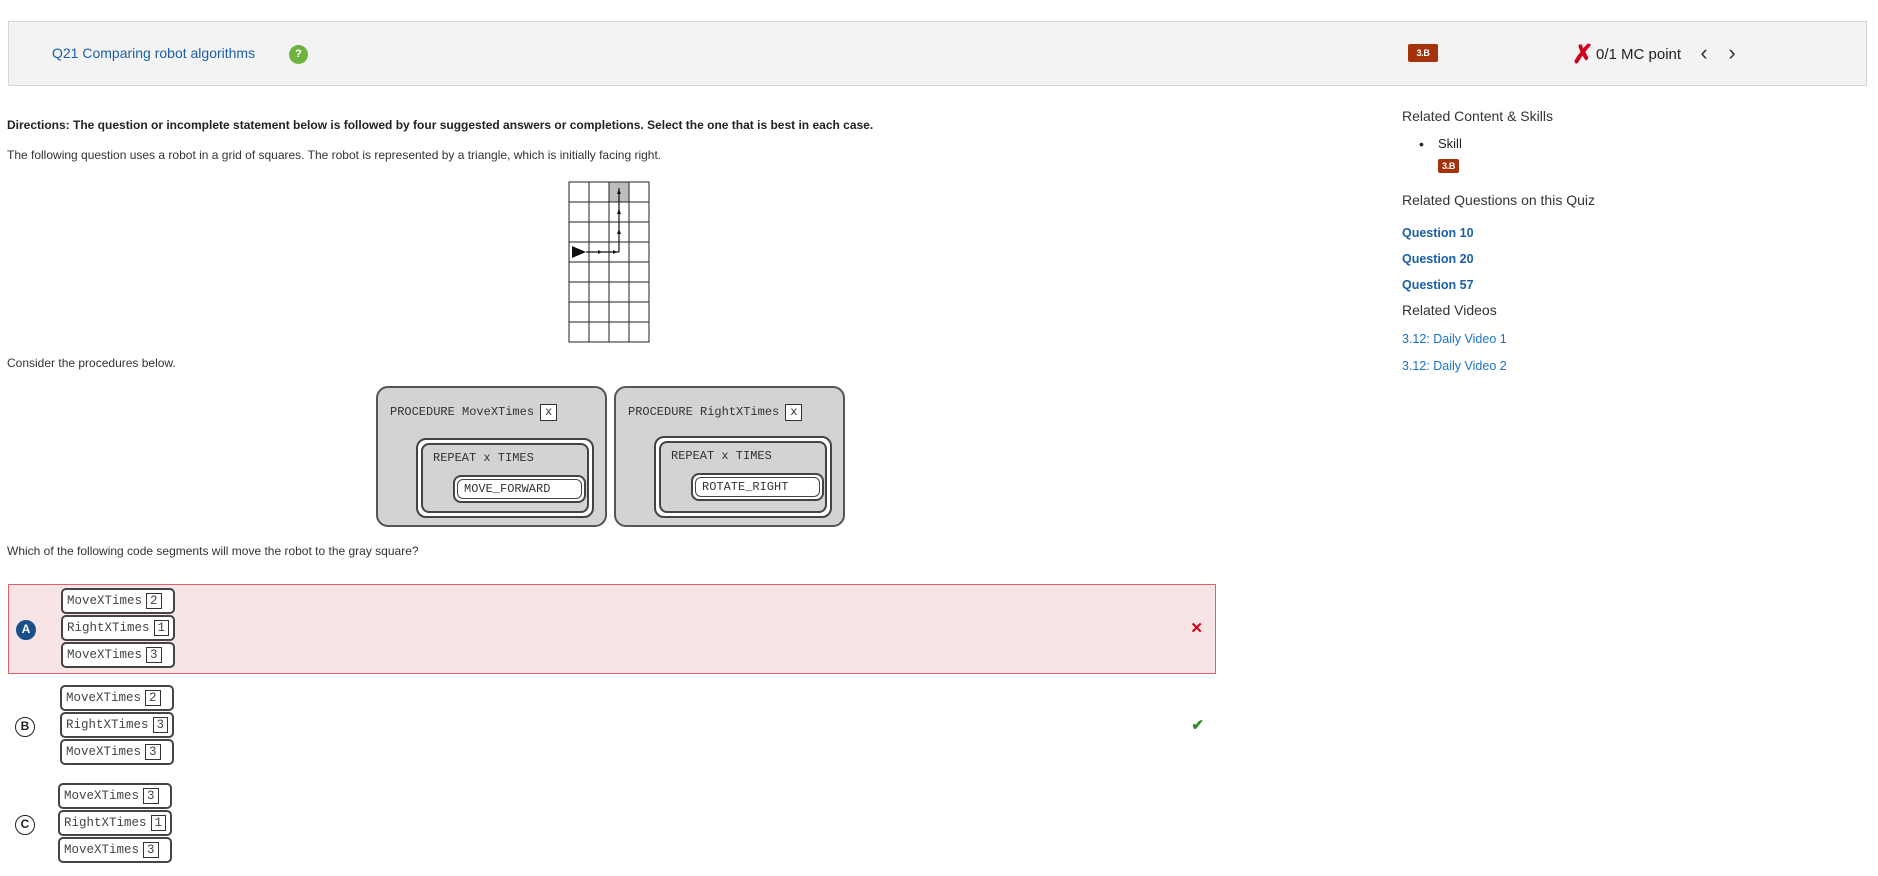 This screenshot has width=1878, height=876. Describe the element at coordinates (462, 412) in the screenshot. I see `procedure-header: PROCEDURE MoveXTimes` at that location.